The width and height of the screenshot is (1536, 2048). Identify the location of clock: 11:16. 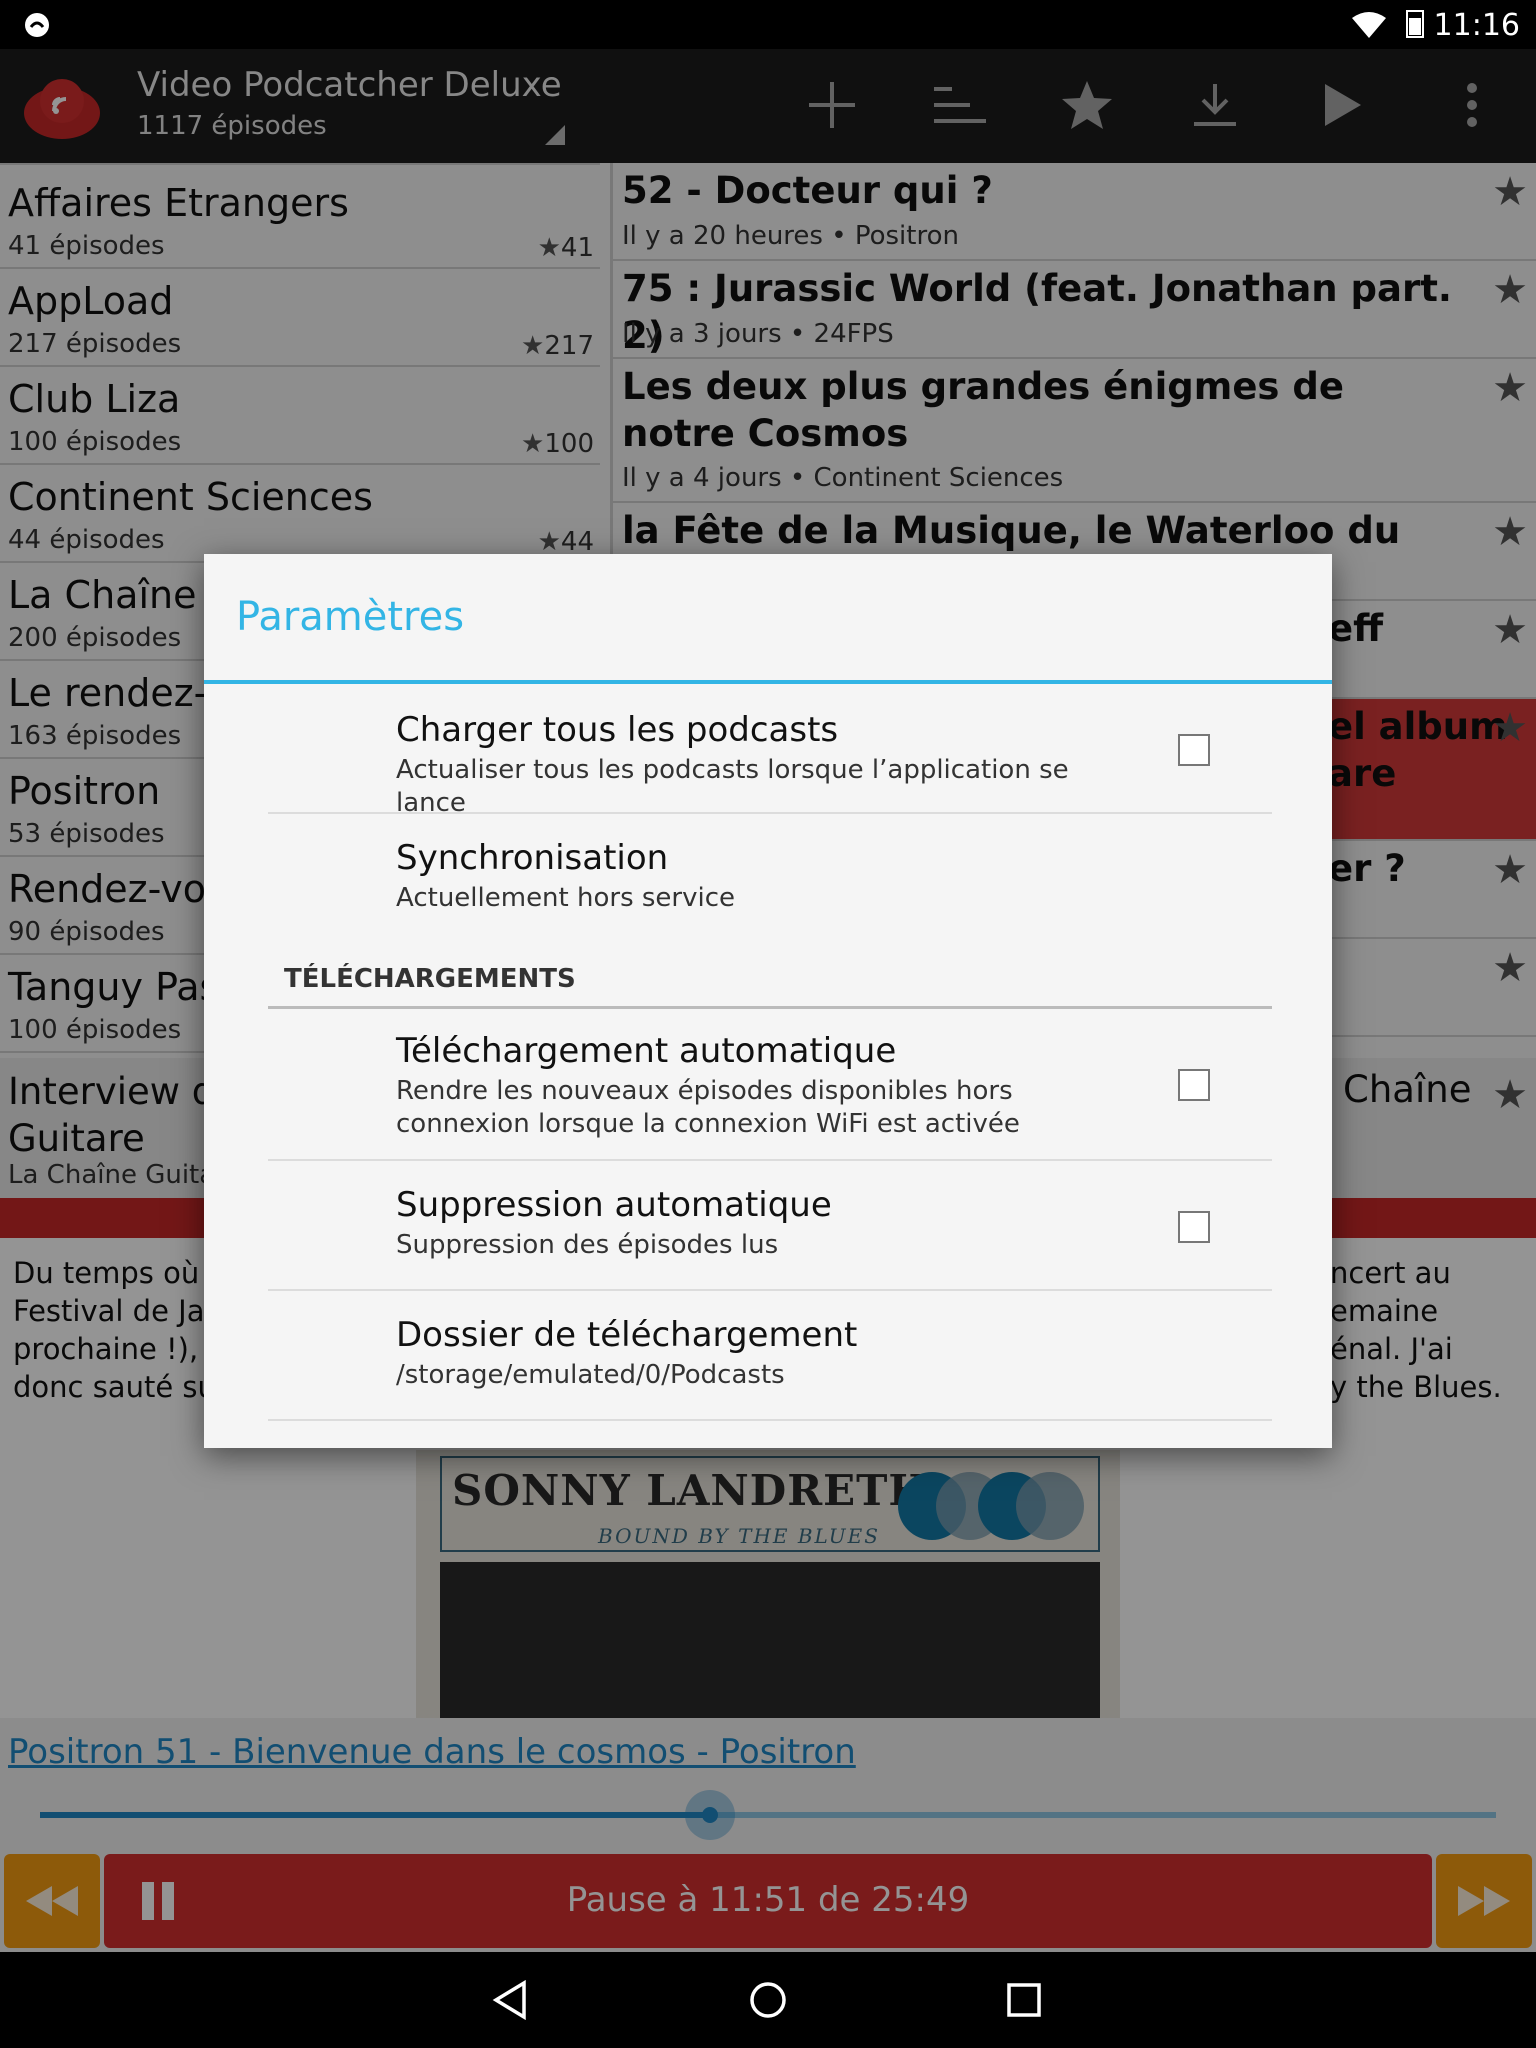
(1476, 25).